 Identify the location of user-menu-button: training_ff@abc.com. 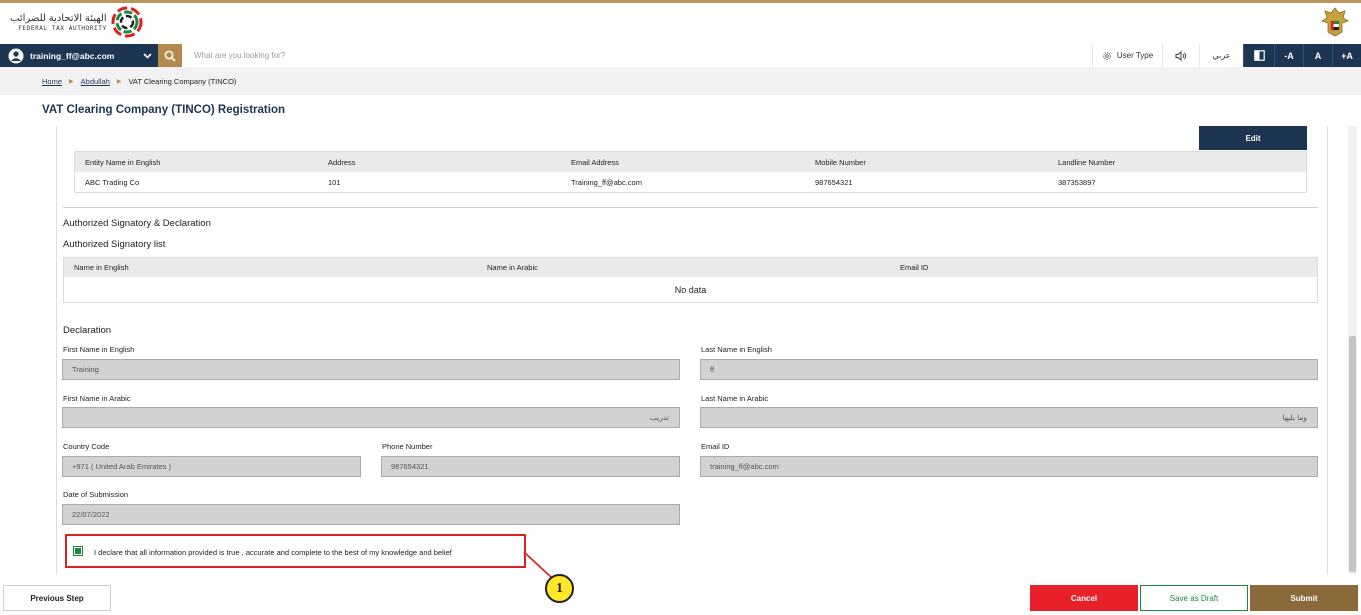
(79, 55).